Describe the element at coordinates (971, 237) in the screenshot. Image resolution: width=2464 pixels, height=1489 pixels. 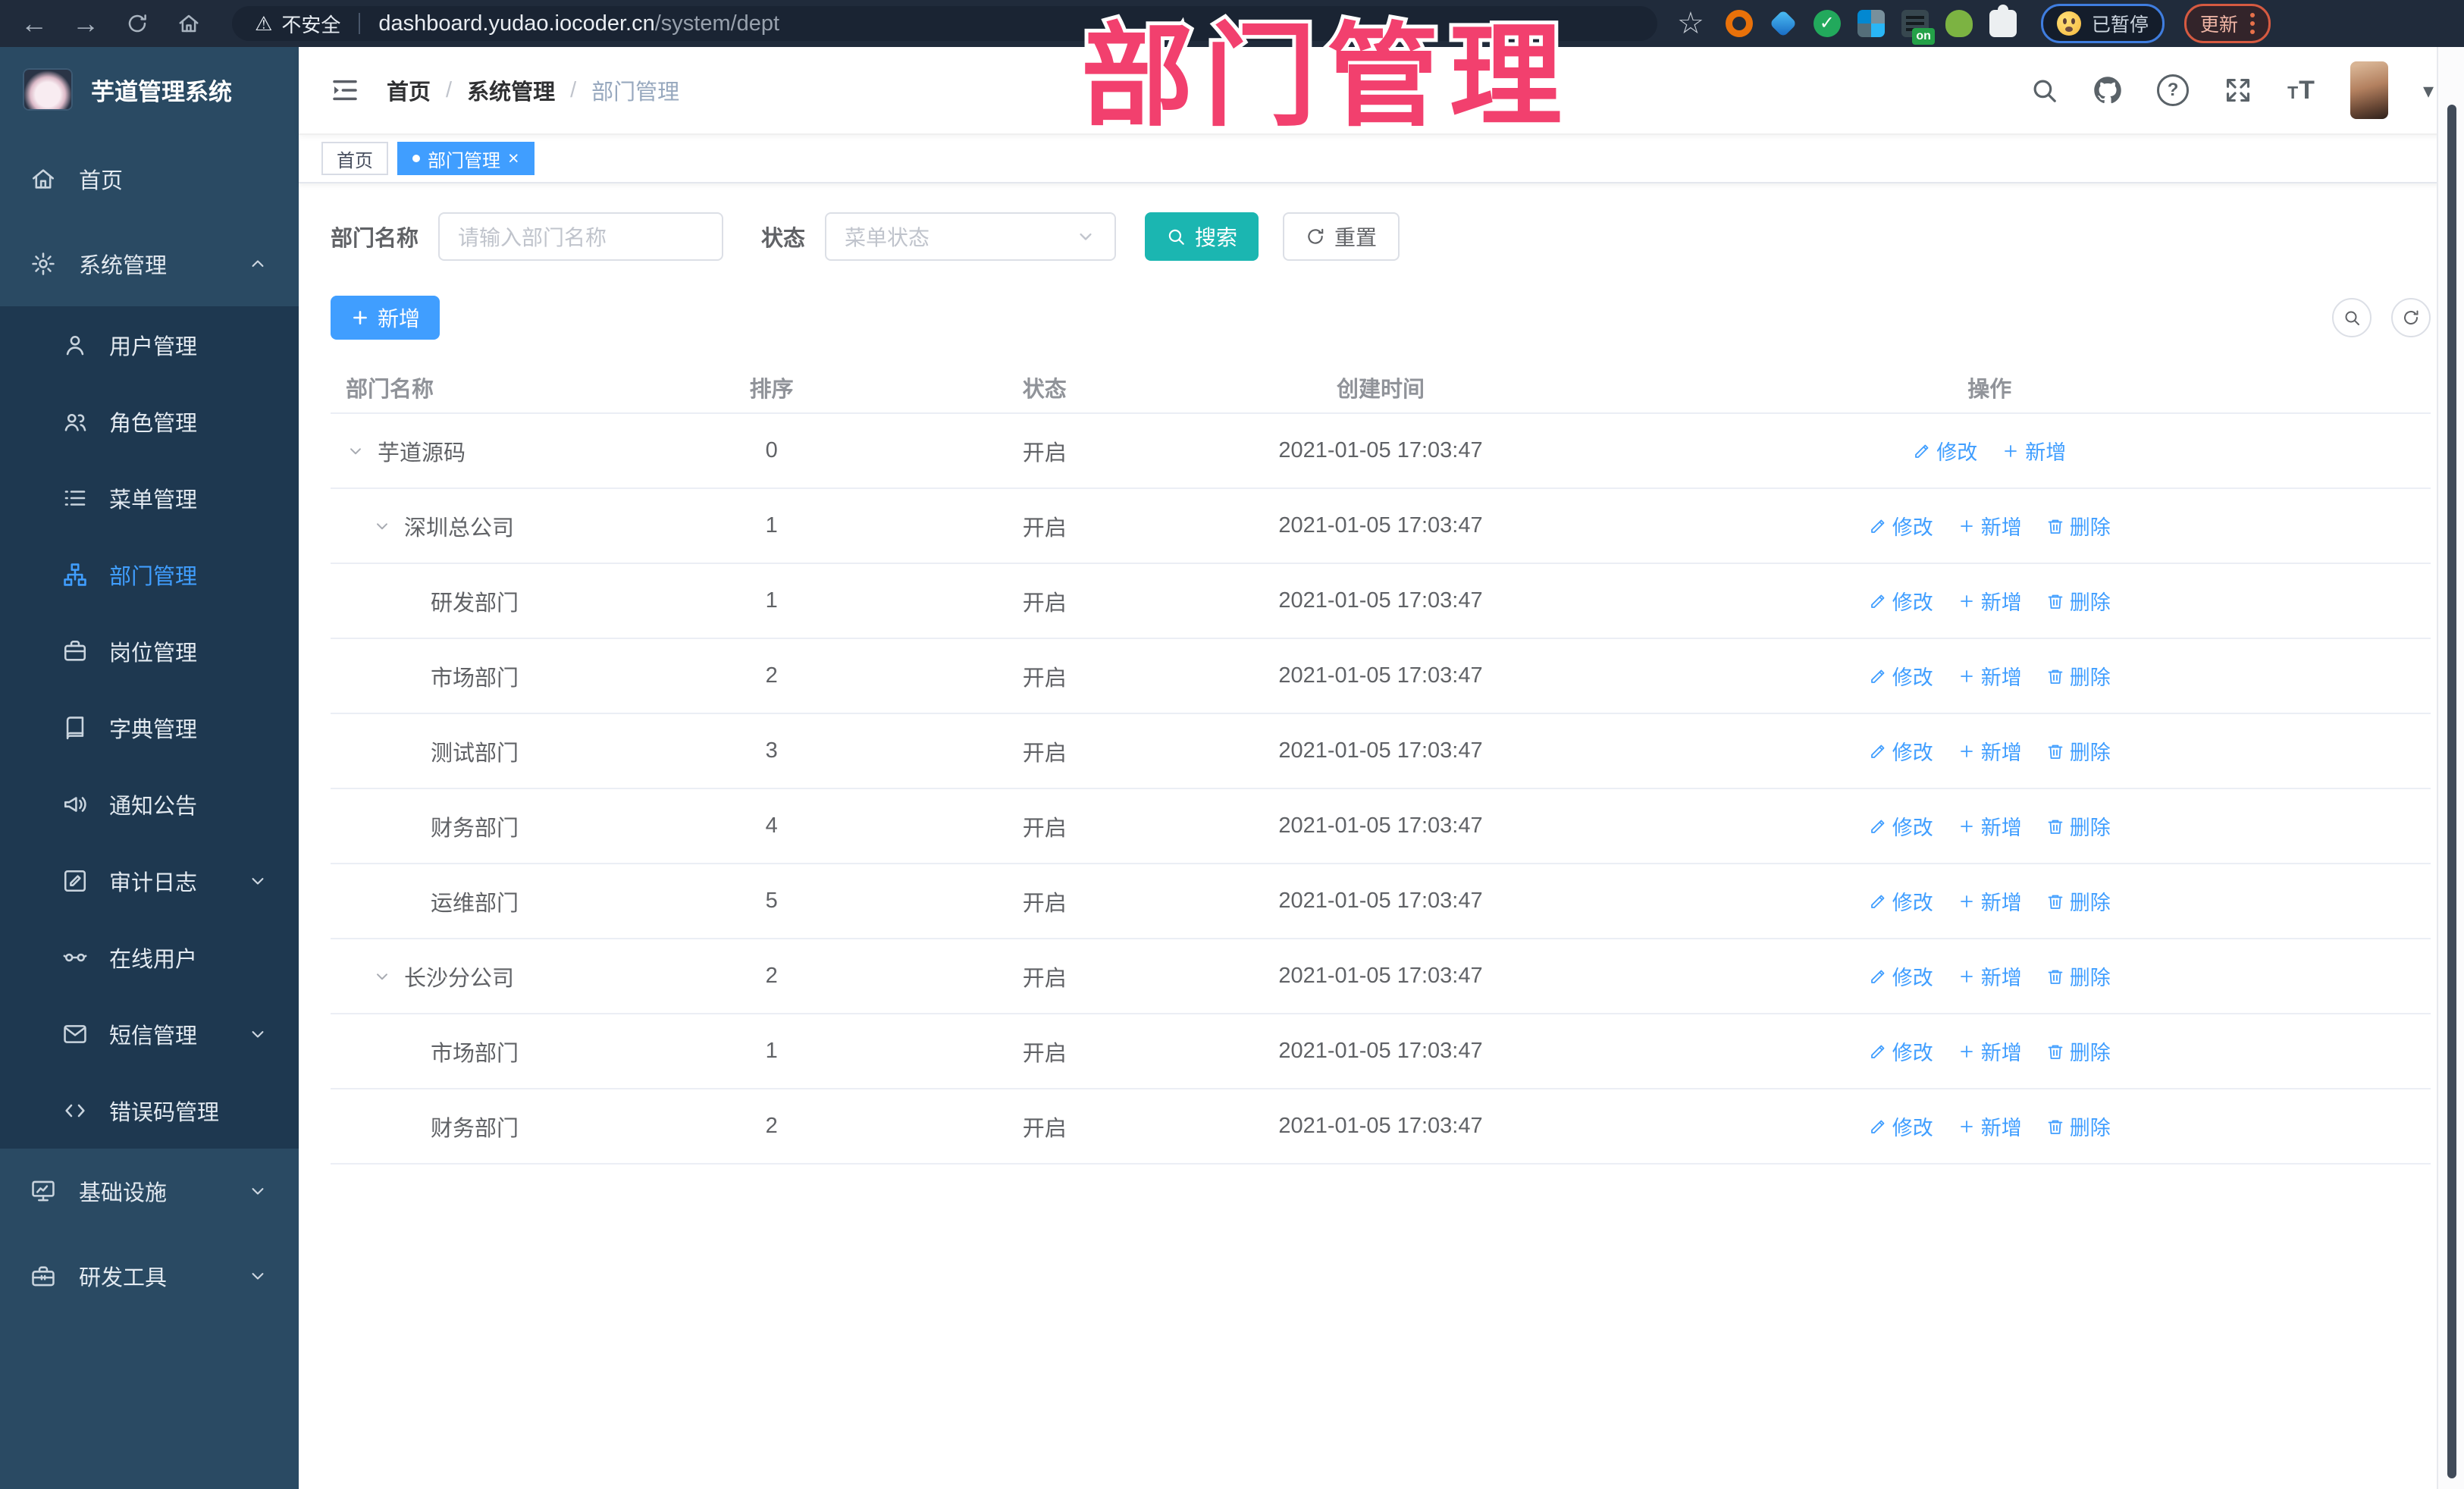
I see `status-select: 菜单状态` at that location.